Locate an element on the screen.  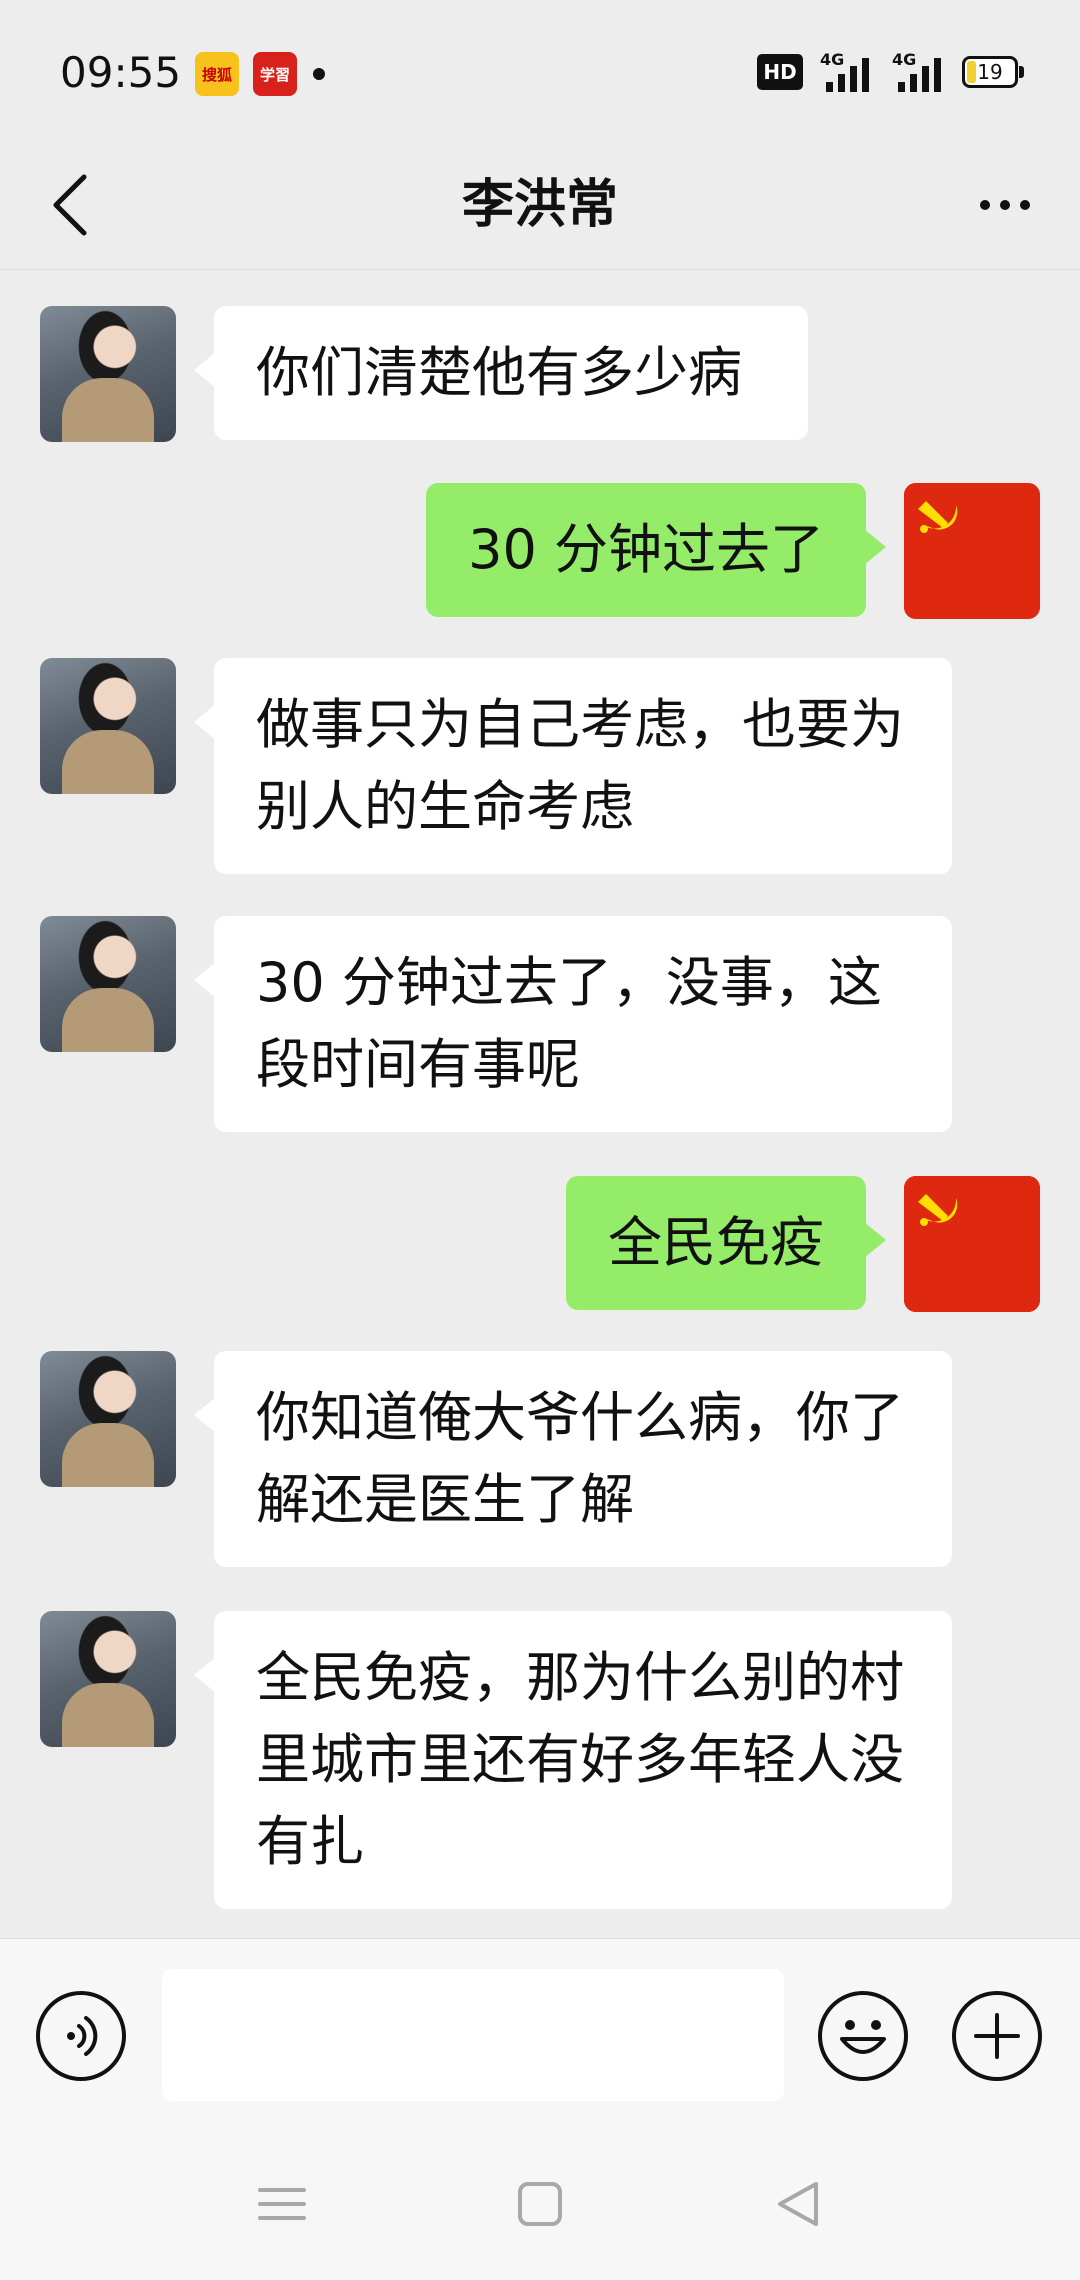
status-time: 09:55 is located at coordinates (121, 72).